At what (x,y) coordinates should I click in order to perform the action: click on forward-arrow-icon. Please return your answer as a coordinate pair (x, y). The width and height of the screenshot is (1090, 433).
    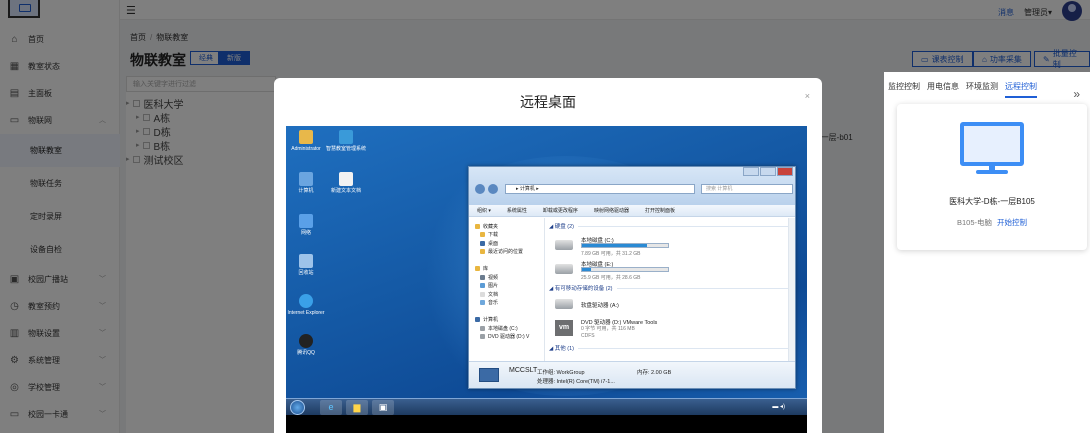
    Looking at the image, I should click on (493, 189).